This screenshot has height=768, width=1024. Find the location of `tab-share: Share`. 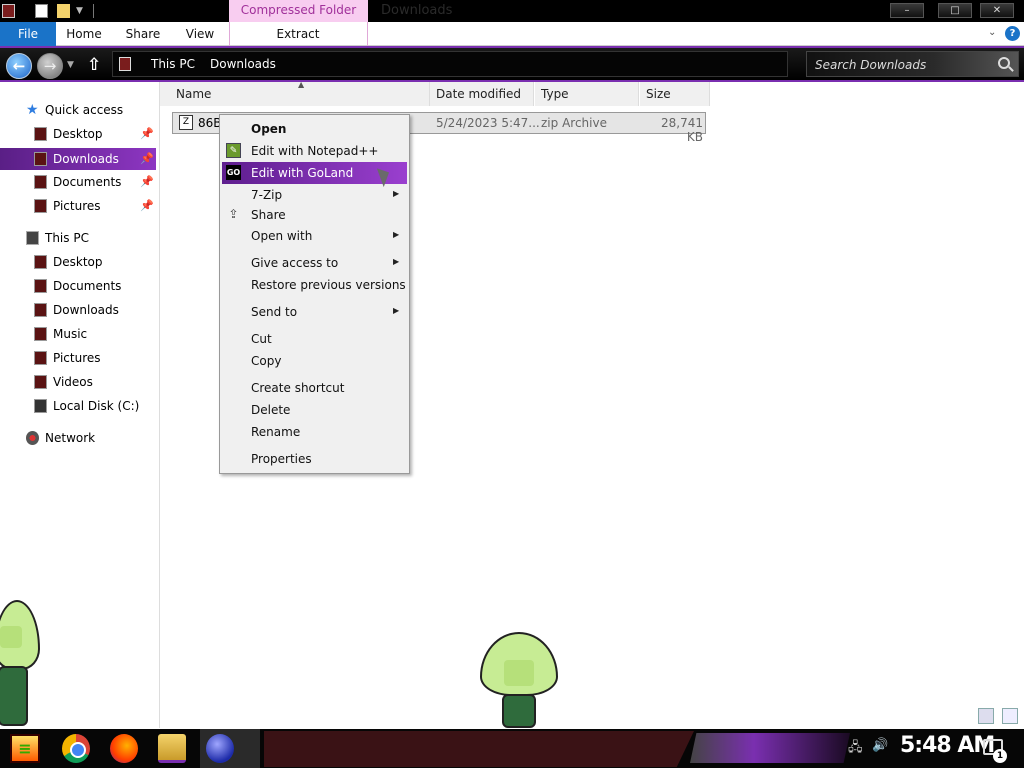

tab-share: Share is located at coordinates (143, 34).